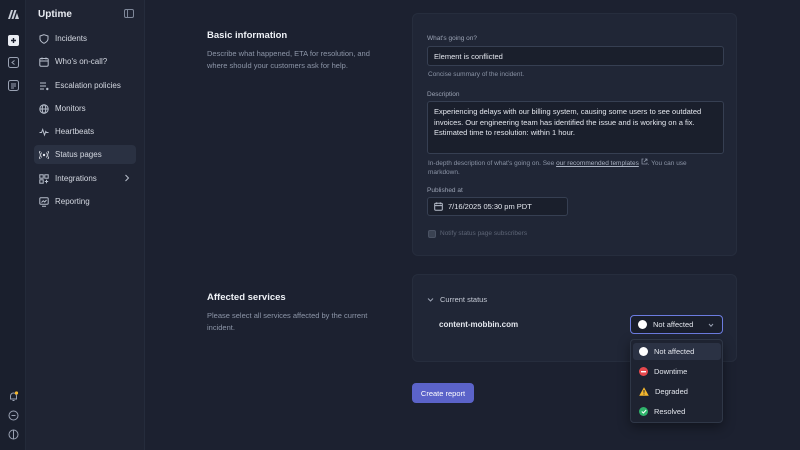  What do you see at coordinates (81, 61) in the screenshot?
I see `sidebar-item-label: Who's on-call?` at bounding box center [81, 61].